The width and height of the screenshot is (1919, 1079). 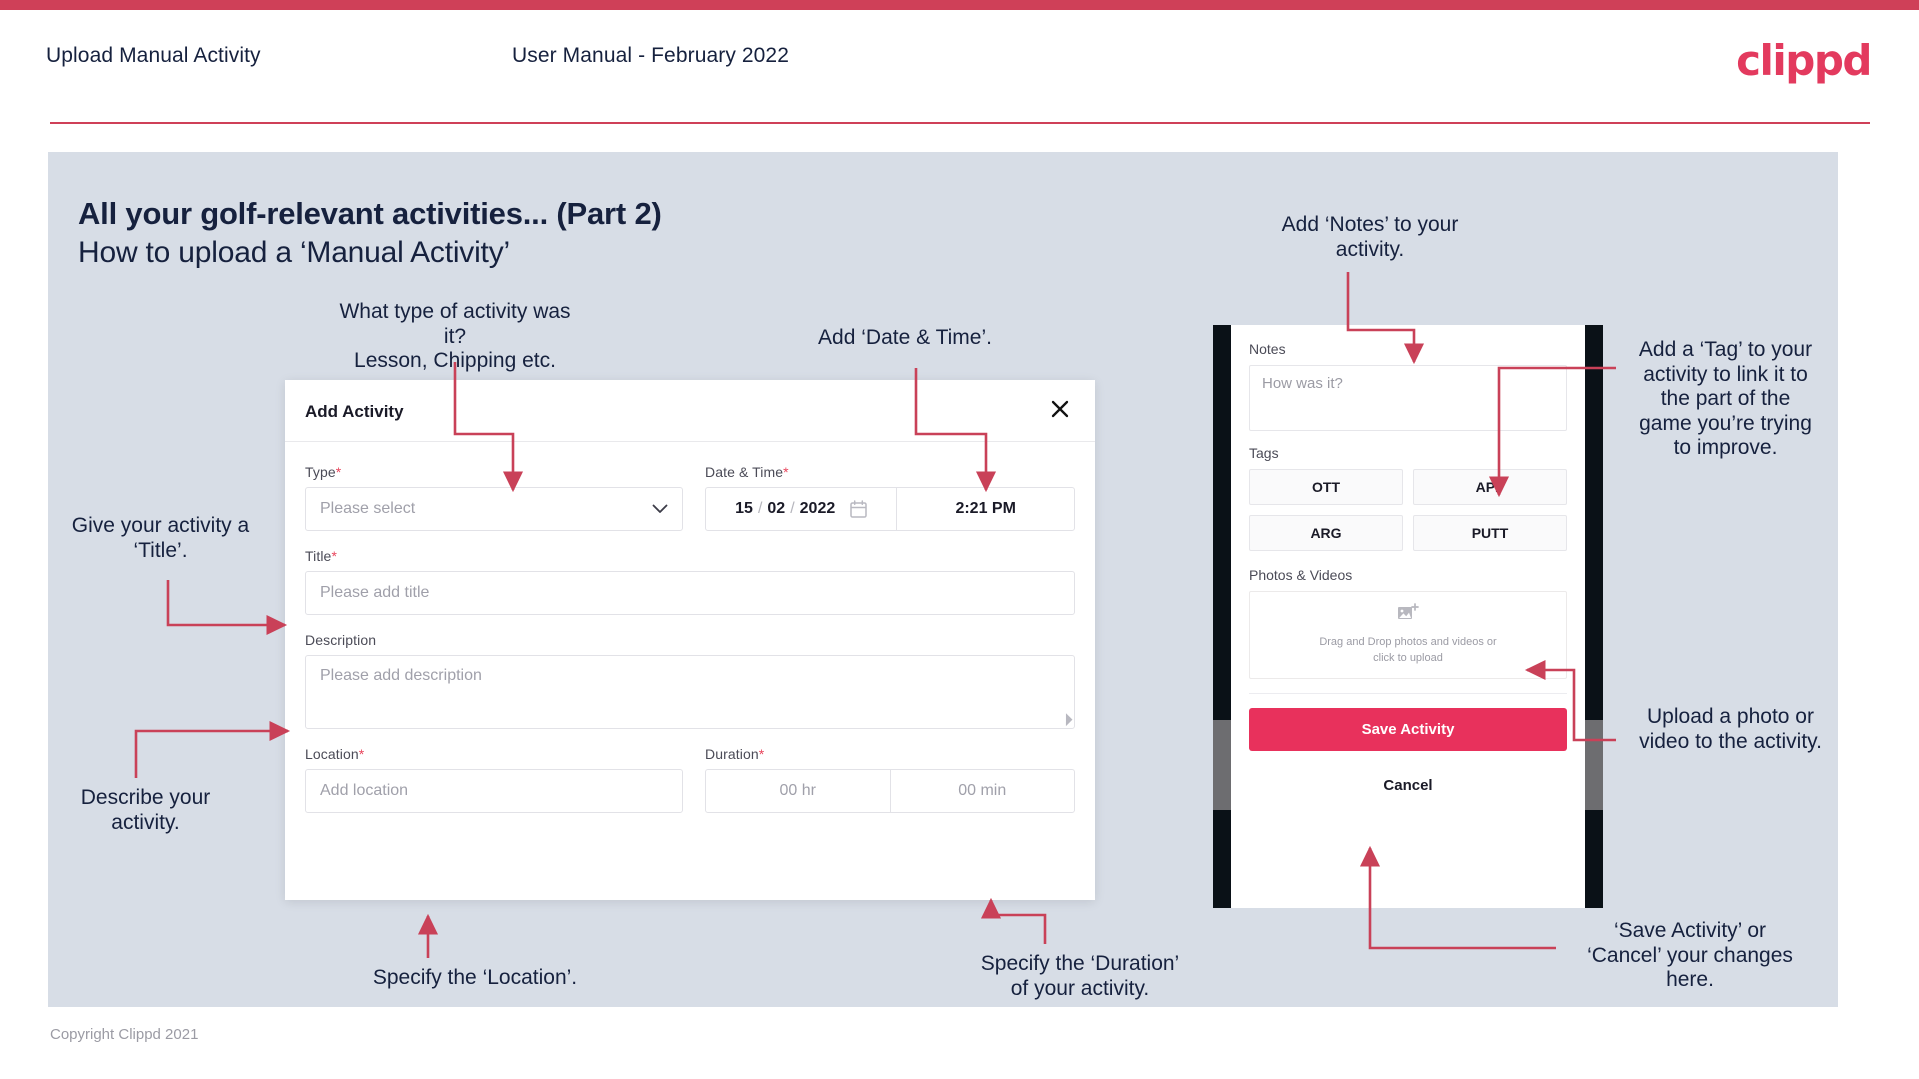 I want to click on location-label: Location*, so click(x=494, y=754).